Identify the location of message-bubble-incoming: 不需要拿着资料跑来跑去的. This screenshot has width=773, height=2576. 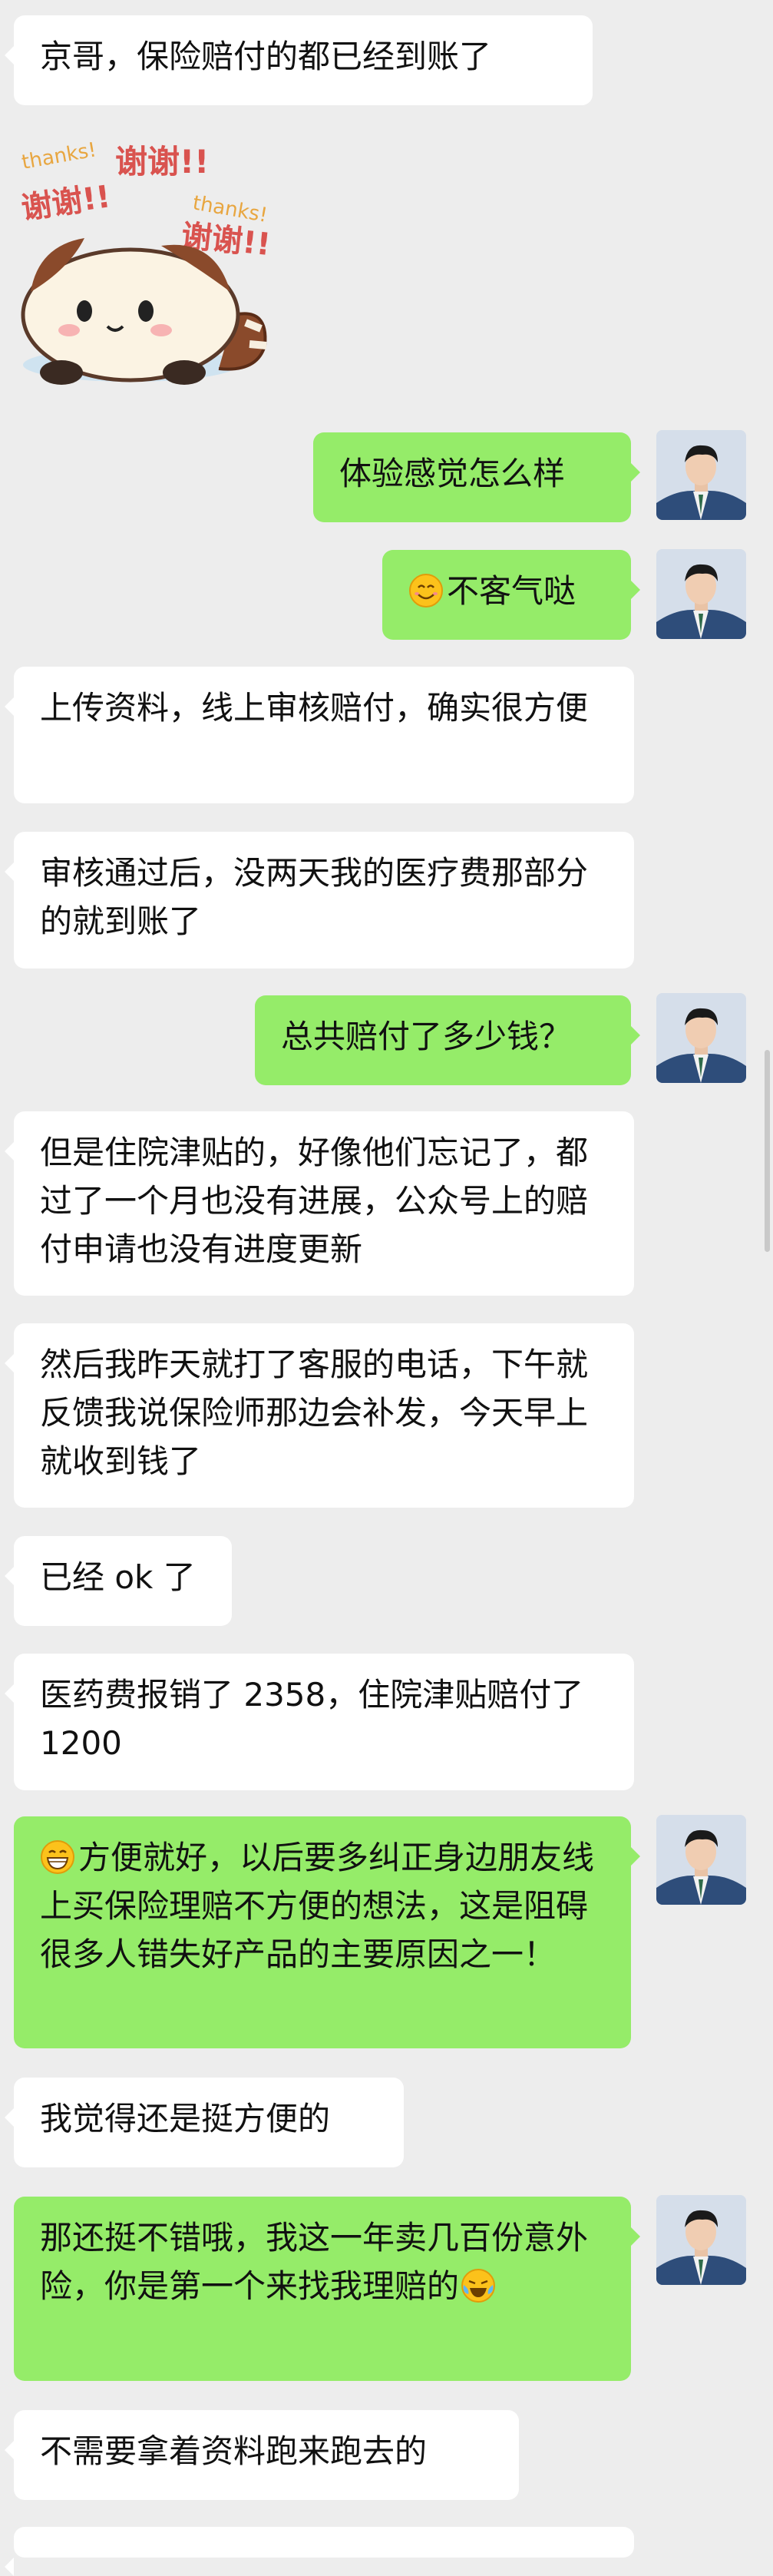
(262, 2455).